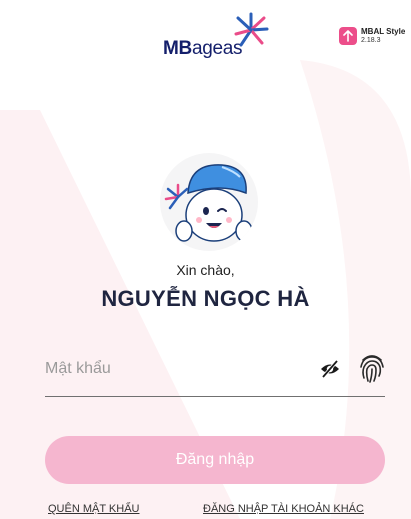 This screenshot has height=519, width=411. Describe the element at coordinates (348, 36) in the screenshot. I see `arrow-up-icon` at that location.